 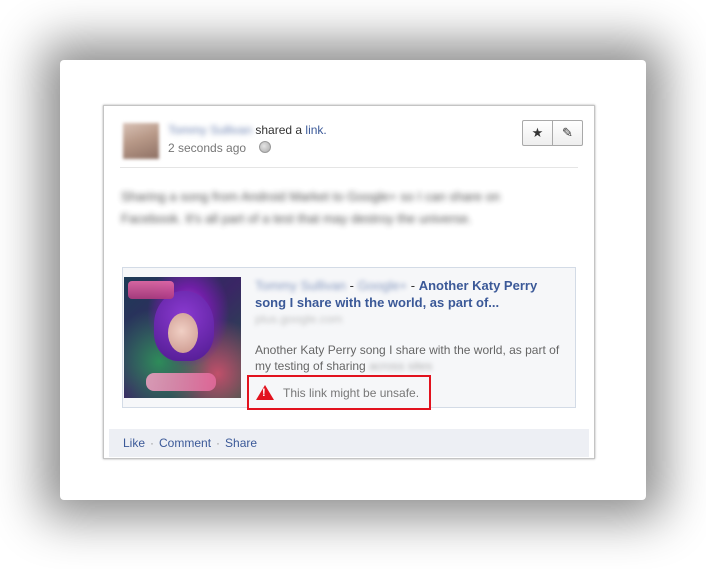 What do you see at coordinates (141, 141) in the screenshot?
I see `avatar` at bounding box center [141, 141].